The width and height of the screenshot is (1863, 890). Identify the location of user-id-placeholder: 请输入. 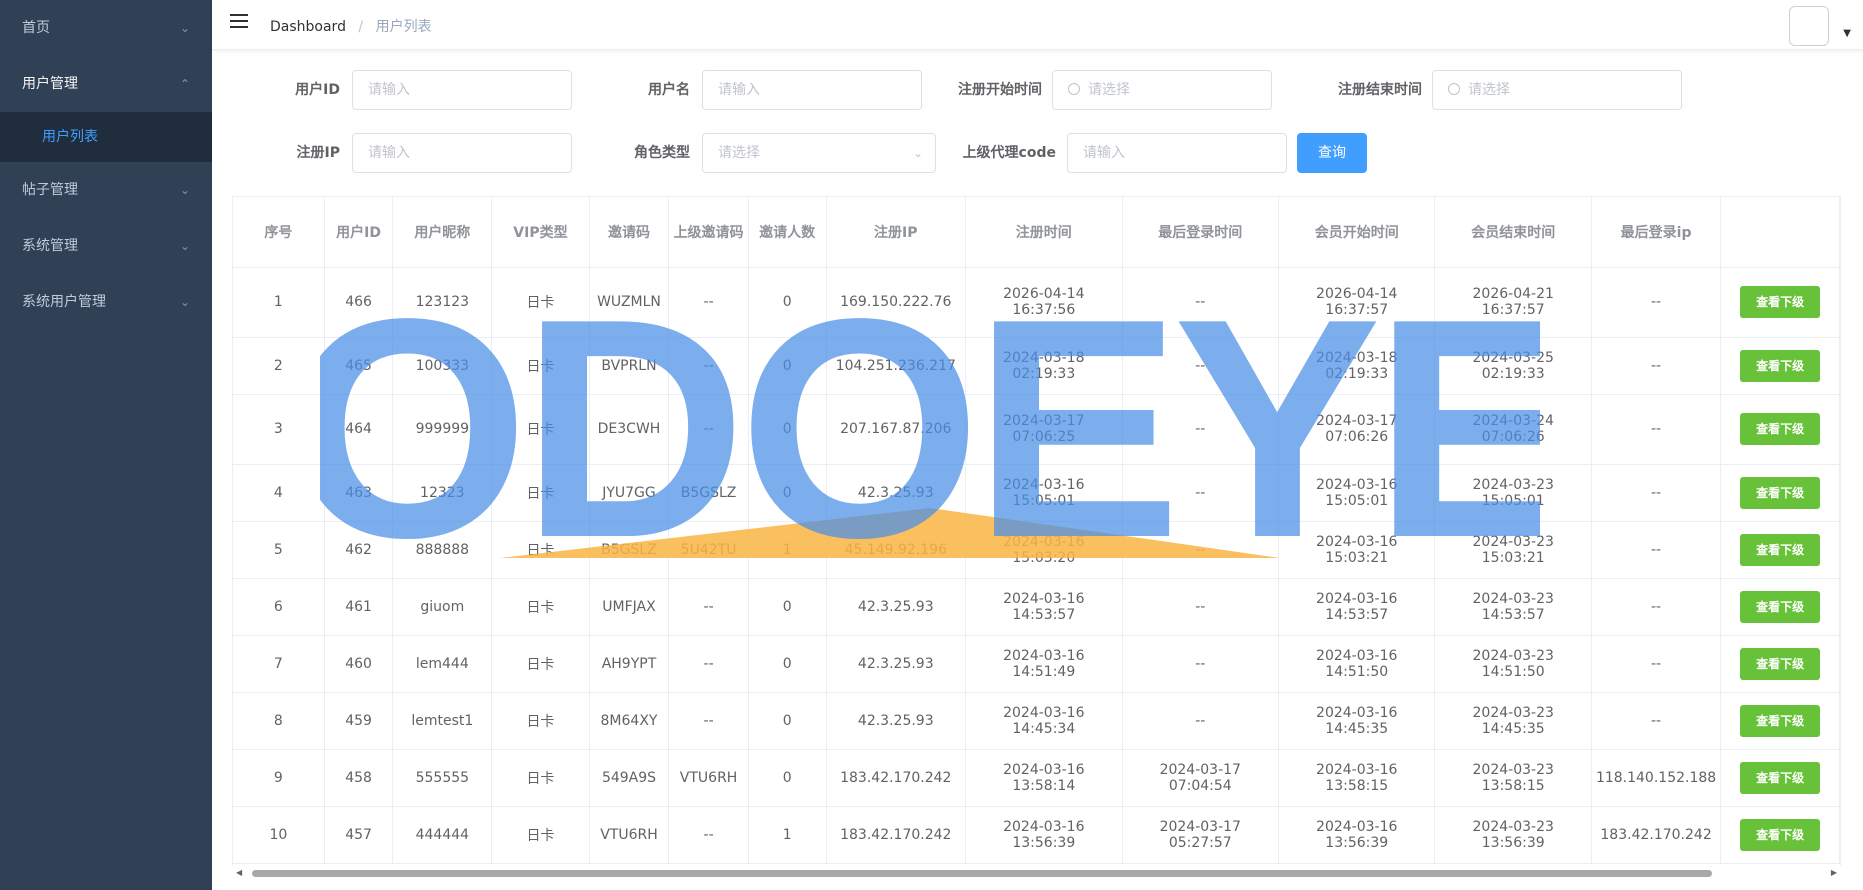
(389, 90).